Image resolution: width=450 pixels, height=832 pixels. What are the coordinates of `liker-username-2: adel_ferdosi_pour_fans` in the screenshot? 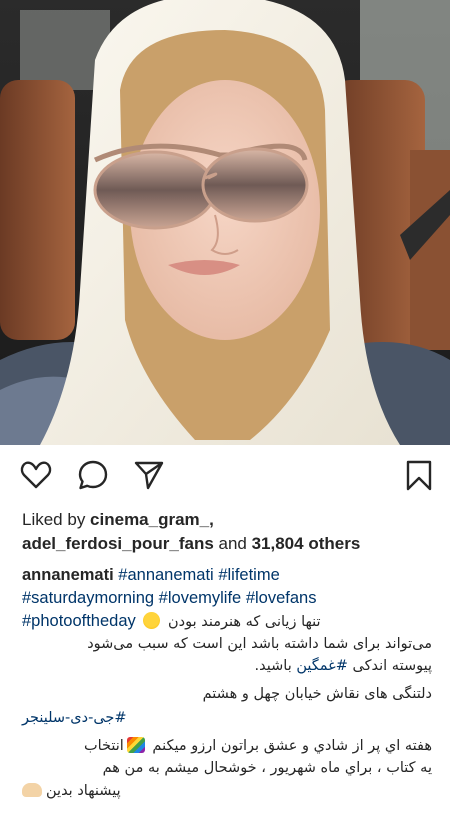 It's located at (118, 543).